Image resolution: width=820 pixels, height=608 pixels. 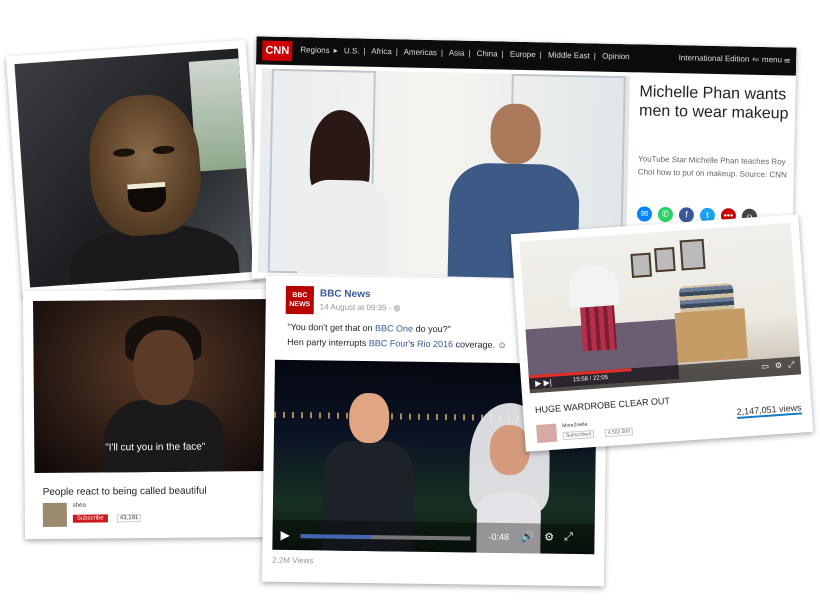 I want to click on view-count: 2.2M Views, so click(x=293, y=560).